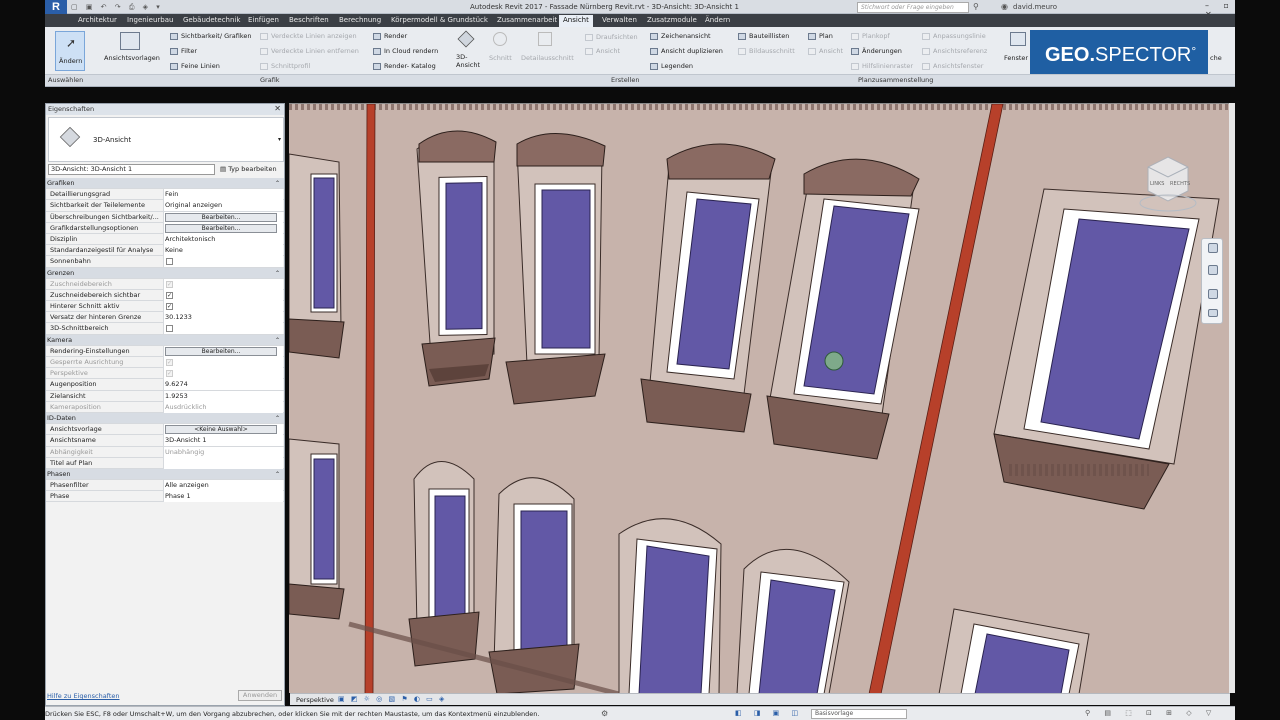 Image resolution: width=1280 pixels, height=720 pixels. I want to click on title-block-button: Plankopf, so click(870, 36).